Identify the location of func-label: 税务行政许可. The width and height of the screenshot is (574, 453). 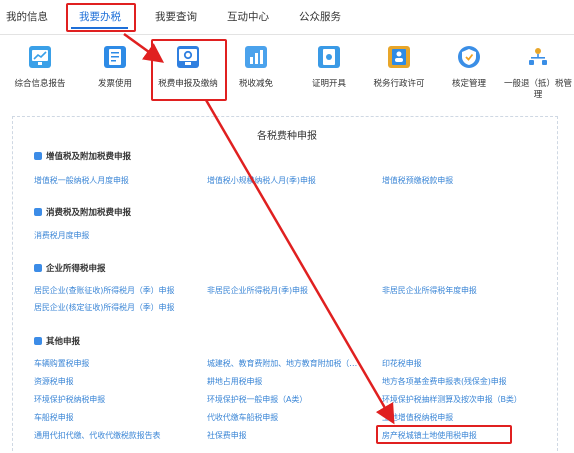
(399, 84).